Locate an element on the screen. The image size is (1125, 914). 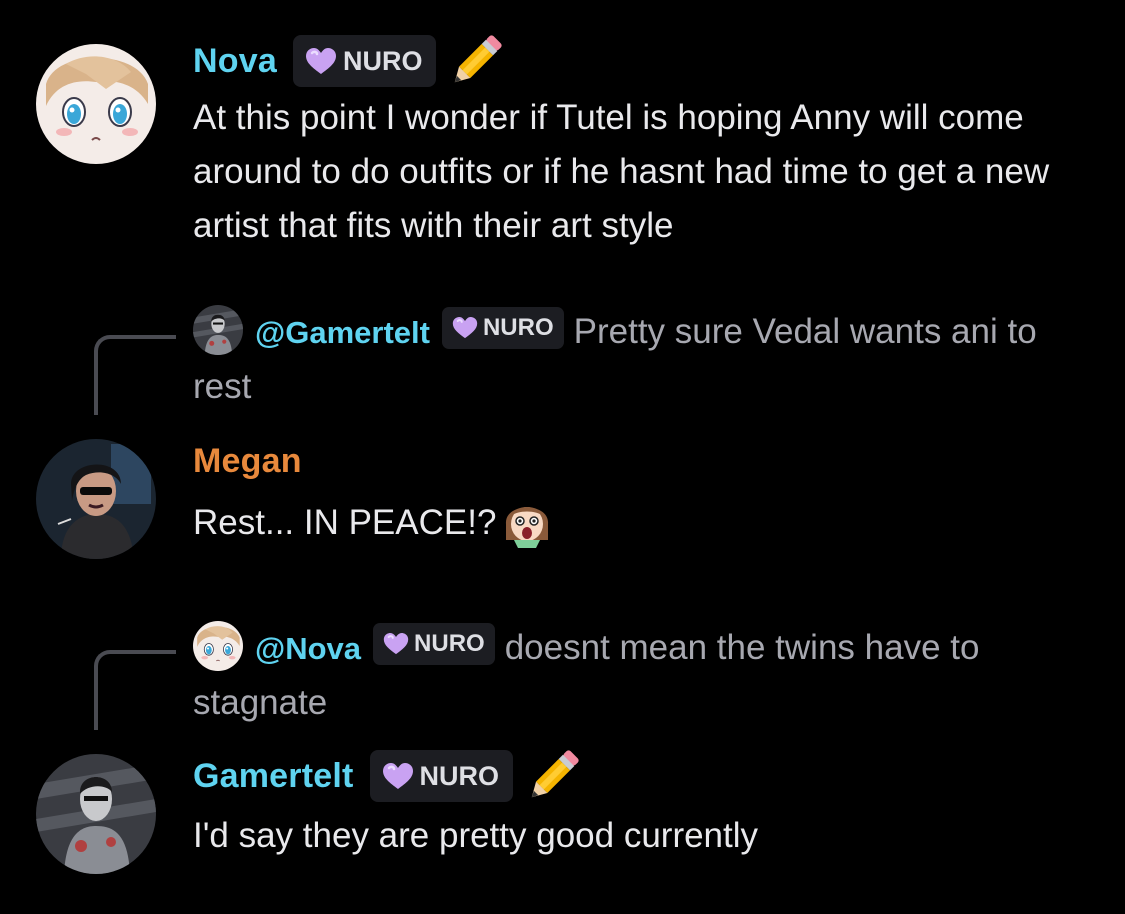
username-gamertelt: Gamertelt is located at coordinates (273, 776).